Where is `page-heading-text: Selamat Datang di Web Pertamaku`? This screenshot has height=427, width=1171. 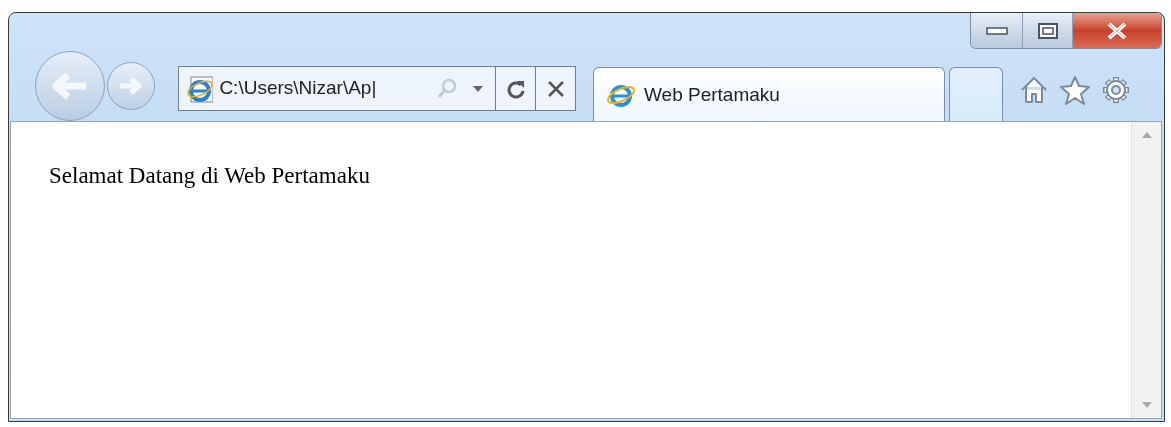
page-heading-text: Selamat Datang di Web Pertamaku is located at coordinates (210, 176).